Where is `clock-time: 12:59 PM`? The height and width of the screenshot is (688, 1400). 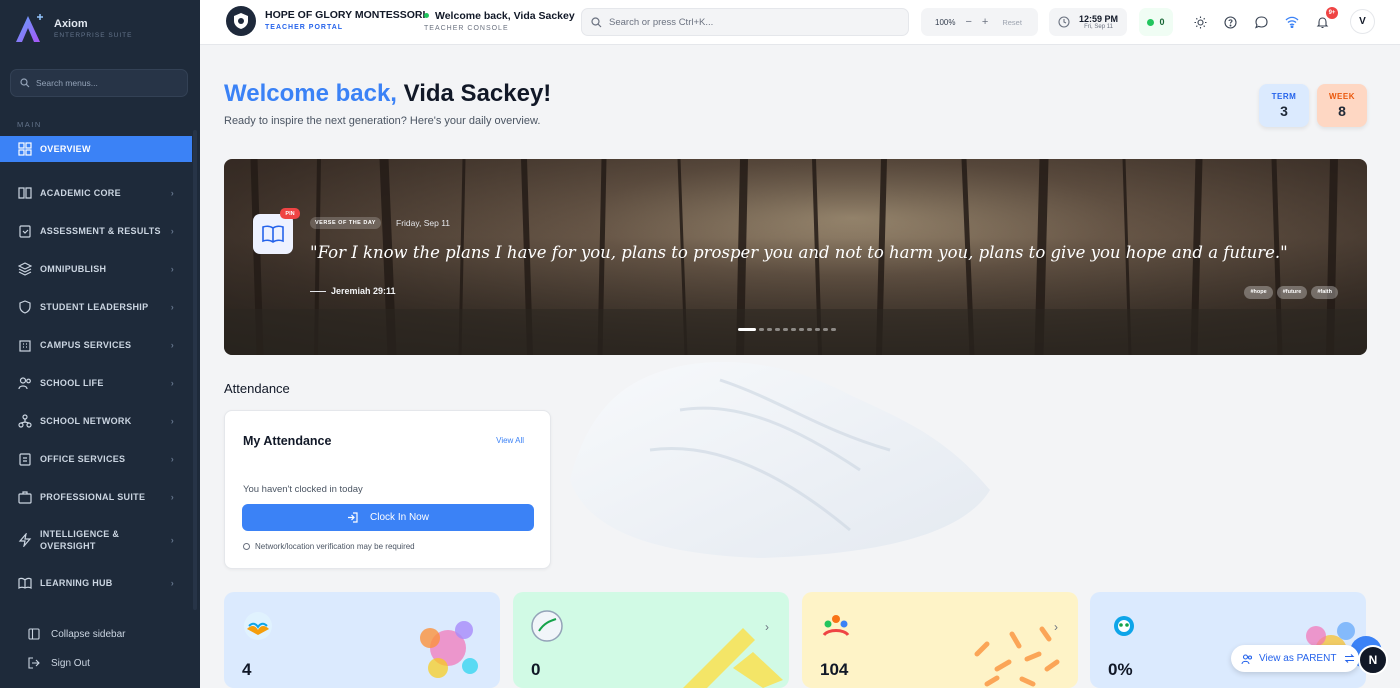
clock-time: 12:59 PM is located at coordinates (1099, 19).